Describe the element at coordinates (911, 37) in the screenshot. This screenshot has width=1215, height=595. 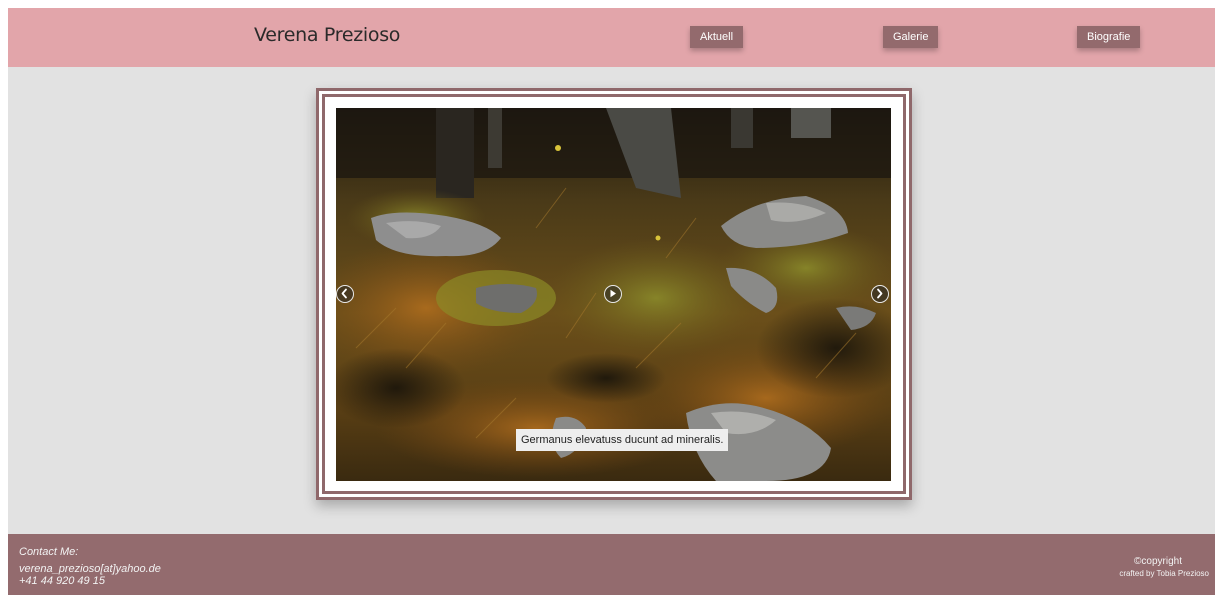
I see `nav-galerie-button: Galerie` at that location.